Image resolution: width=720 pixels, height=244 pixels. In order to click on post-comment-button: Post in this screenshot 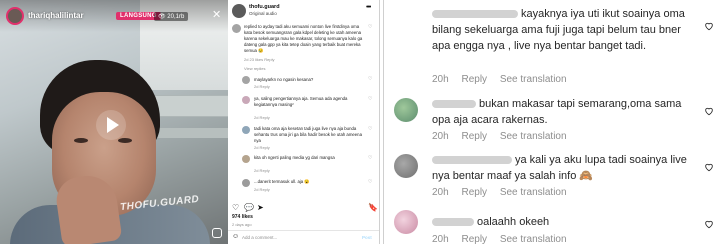, I will do `click(367, 237)`.